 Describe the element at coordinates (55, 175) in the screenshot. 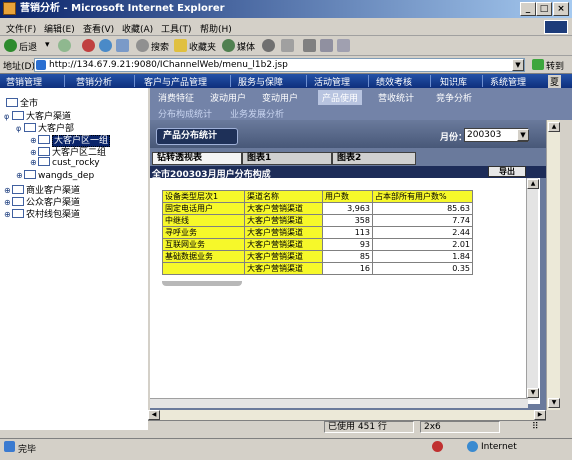

I see `tree-item-wangds-dep: ⊕ wangds_dep` at that location.